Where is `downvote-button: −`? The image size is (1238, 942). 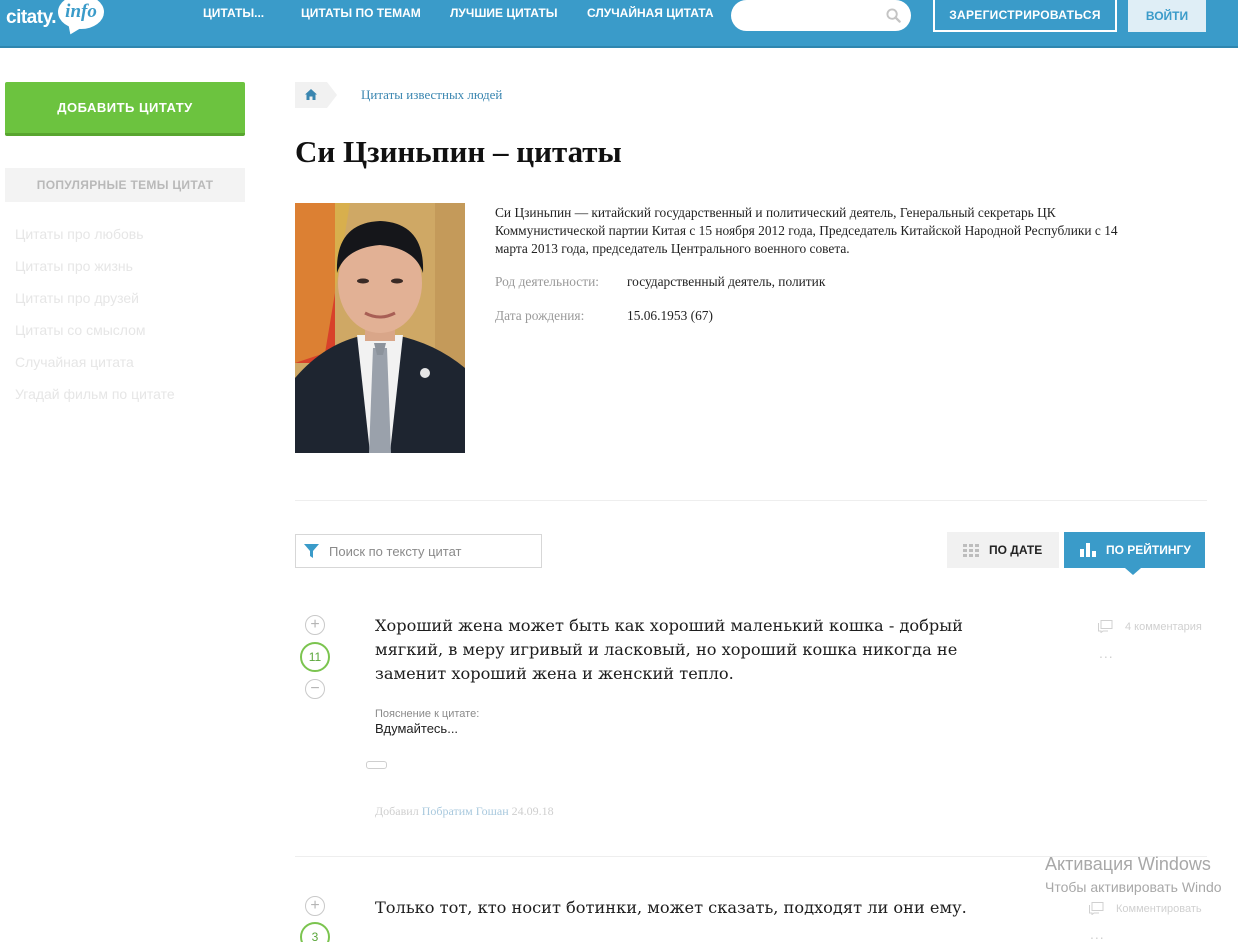
downvote-button: − is located at coordinates (315, 689).